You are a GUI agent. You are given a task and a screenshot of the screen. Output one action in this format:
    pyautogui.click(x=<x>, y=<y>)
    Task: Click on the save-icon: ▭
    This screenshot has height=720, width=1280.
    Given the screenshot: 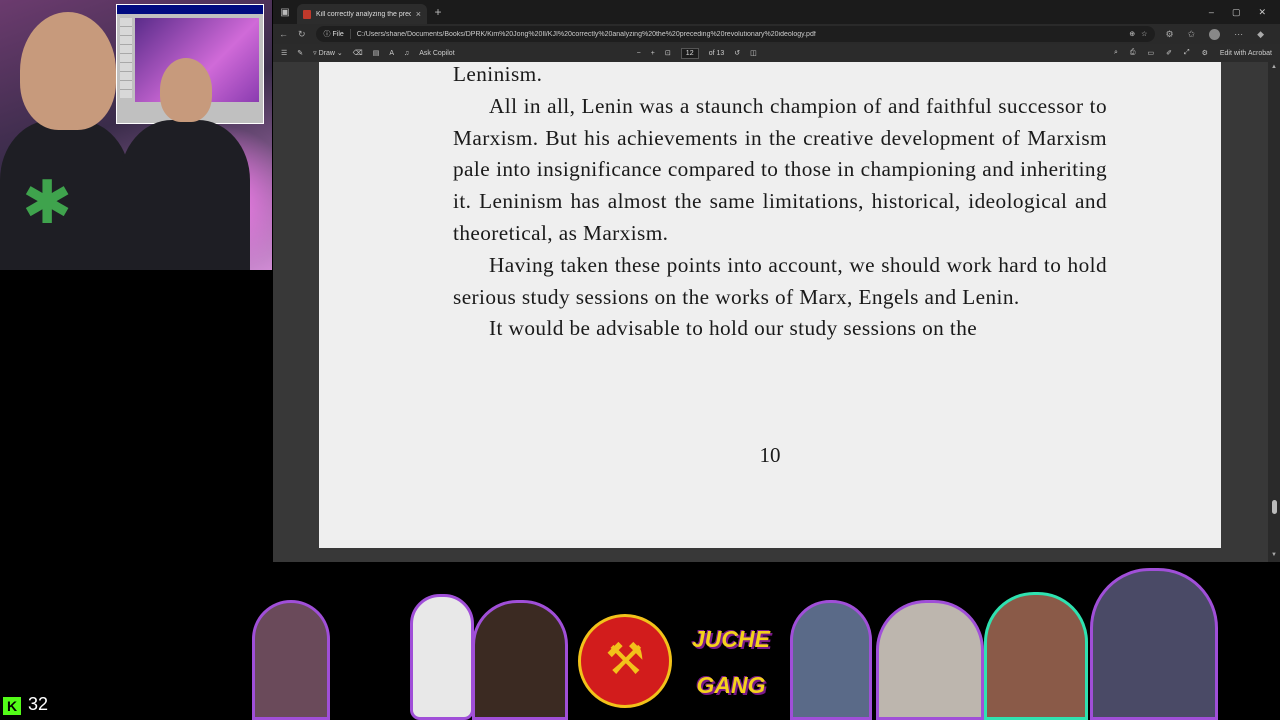 What is the action you would take?
    pyautogui.click(x=1150, y=53)
    